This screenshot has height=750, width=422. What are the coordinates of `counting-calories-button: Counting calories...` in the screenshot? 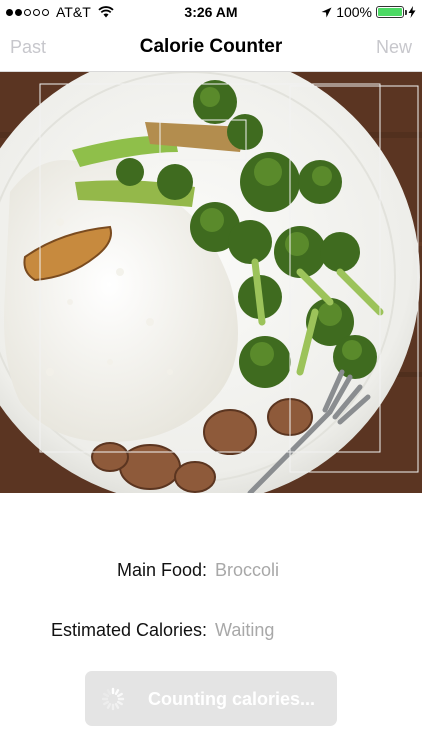 It's located at (211, 698).